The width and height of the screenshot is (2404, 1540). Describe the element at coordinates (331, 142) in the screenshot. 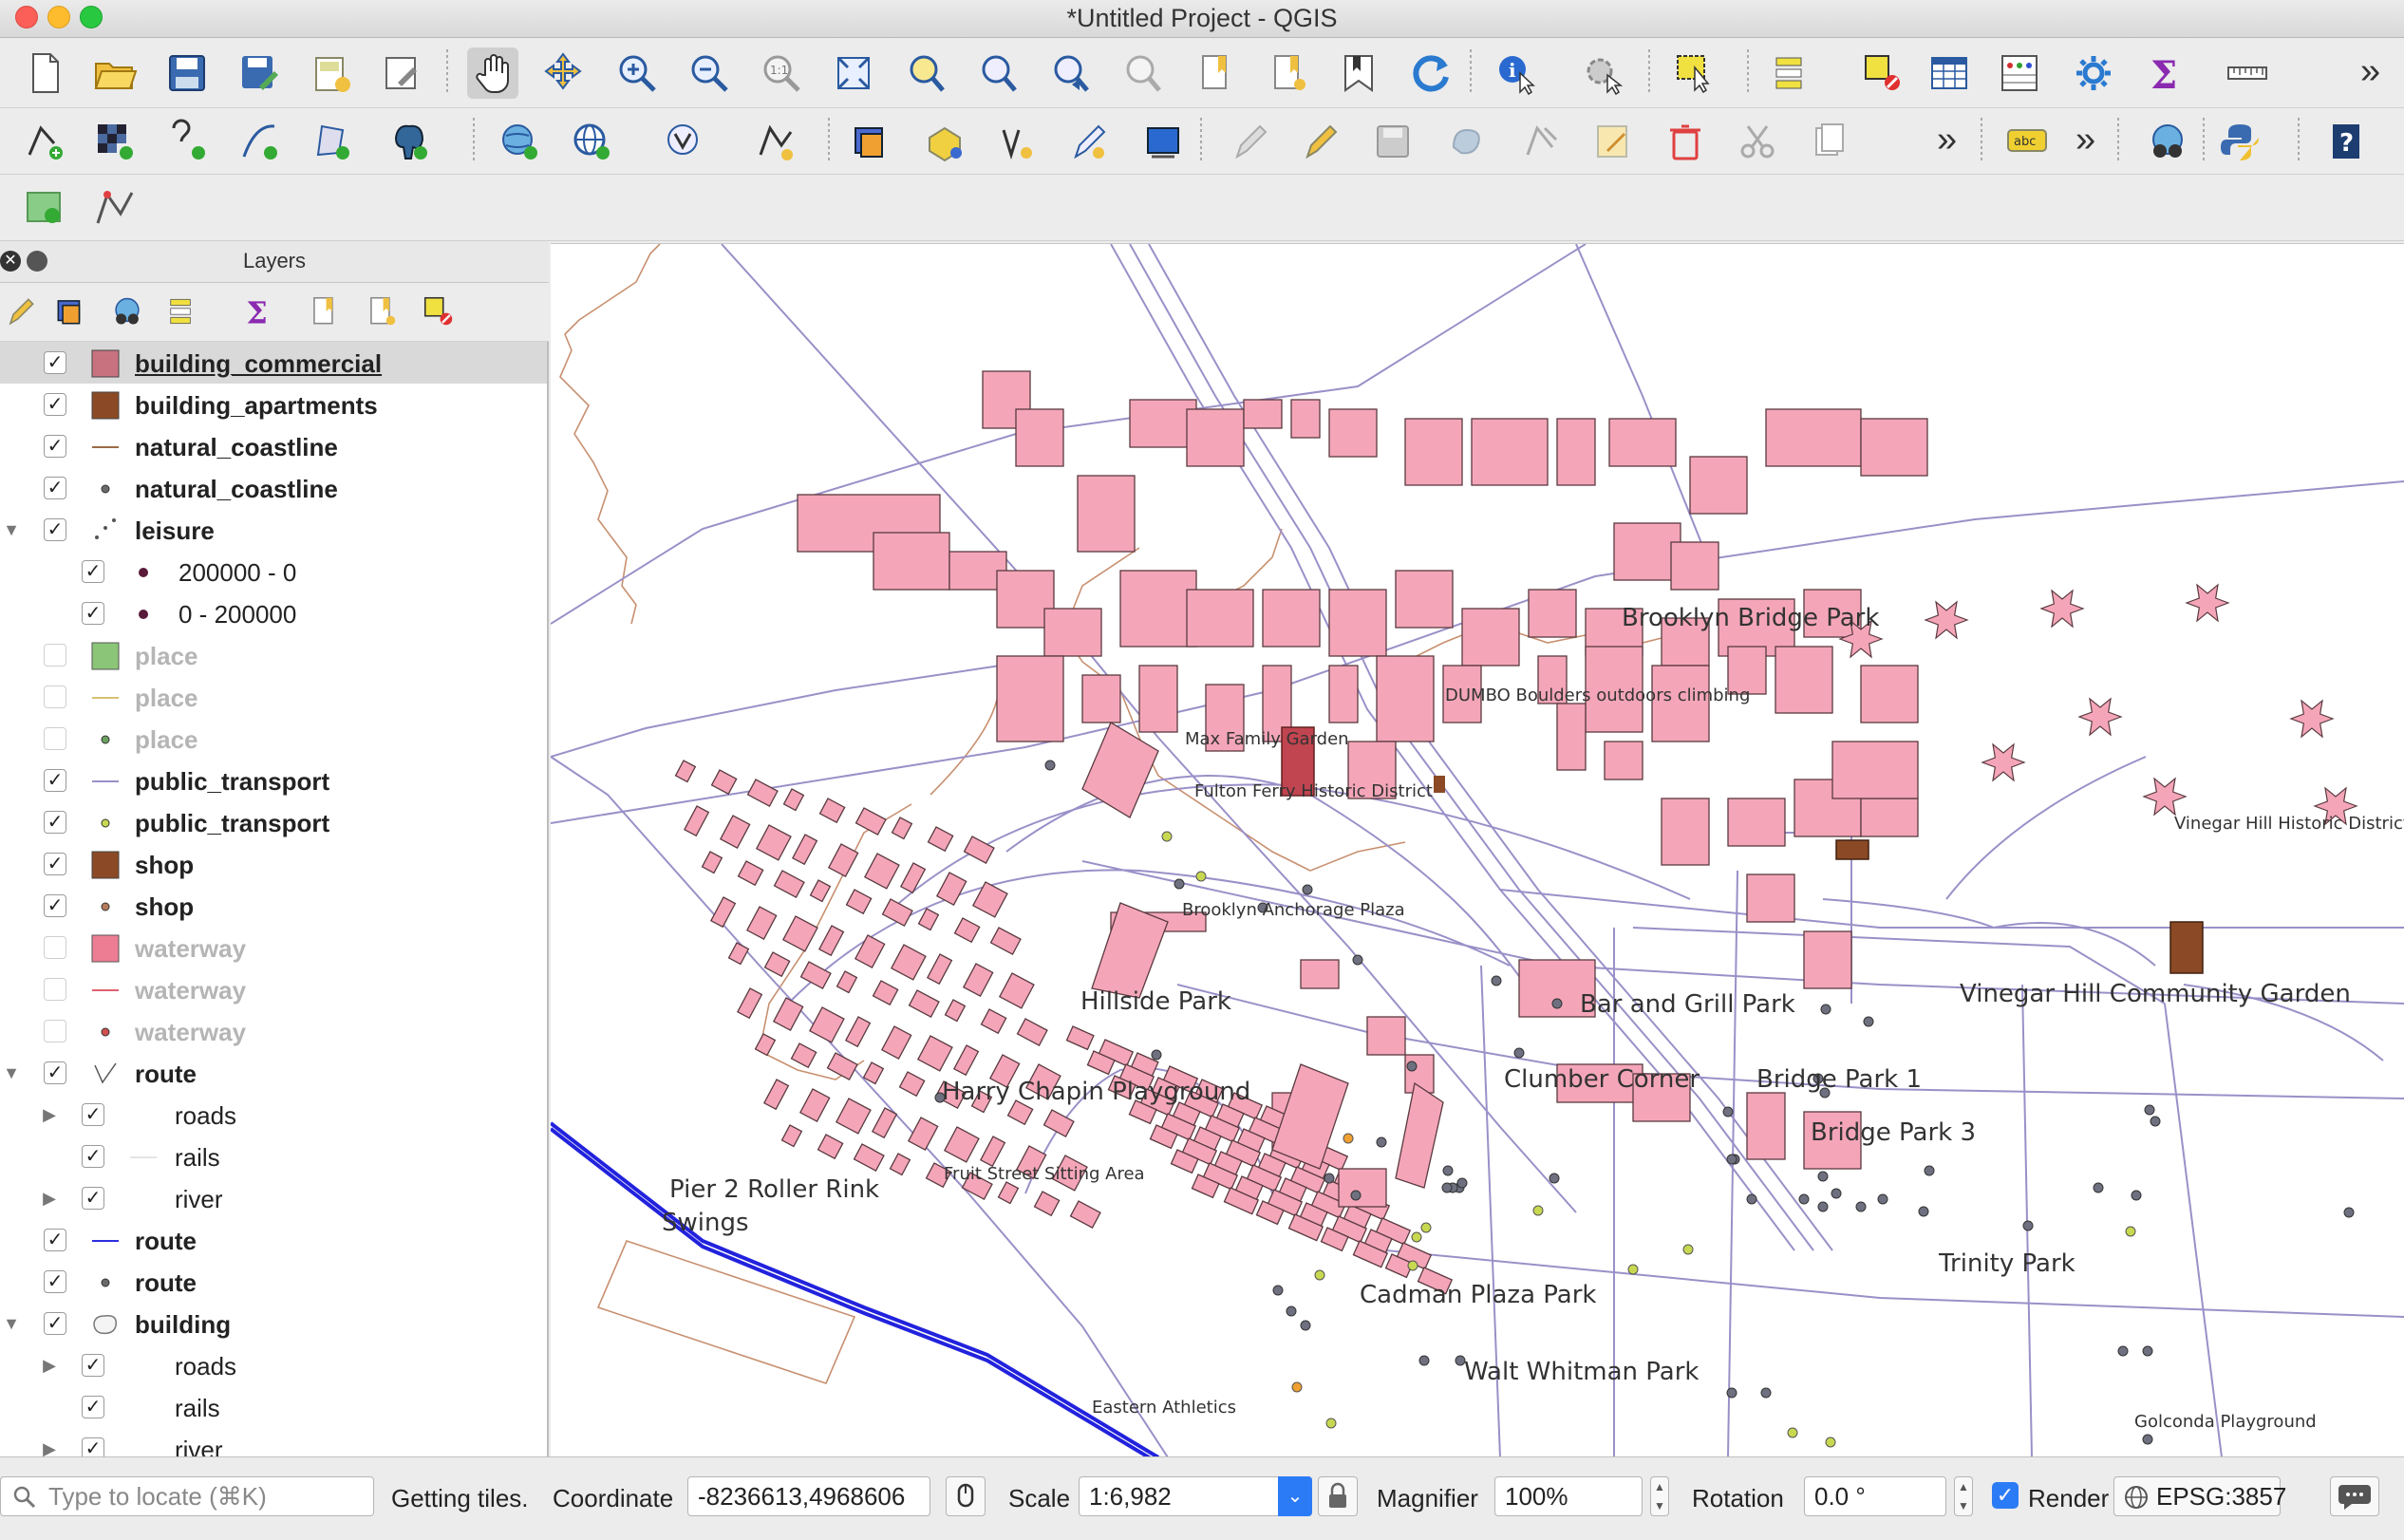

I see `add-spatialite-button` at that location.